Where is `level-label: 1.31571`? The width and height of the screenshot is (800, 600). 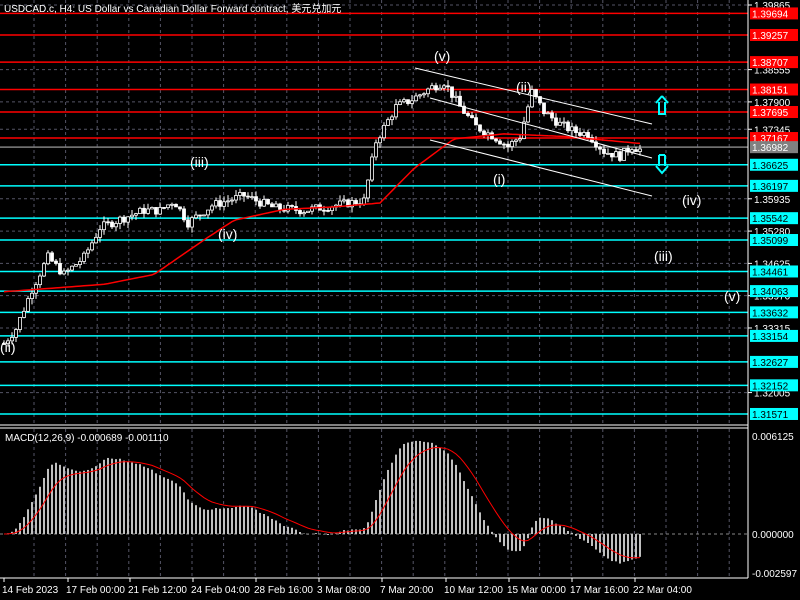
level-label: 1.31571 is located at coordinates (770, 415).